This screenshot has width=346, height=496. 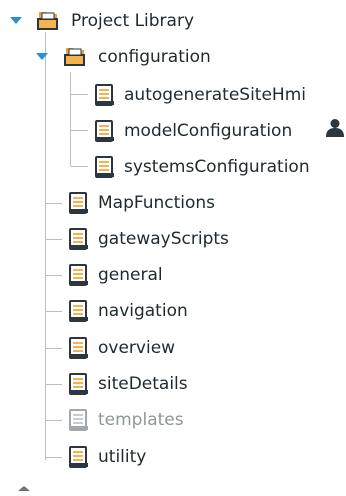 What do you see at coordinates (217, 167) in the screenshot?
I see `tree-node-label: systemsConfiguration` at bounding box center [217, 167].